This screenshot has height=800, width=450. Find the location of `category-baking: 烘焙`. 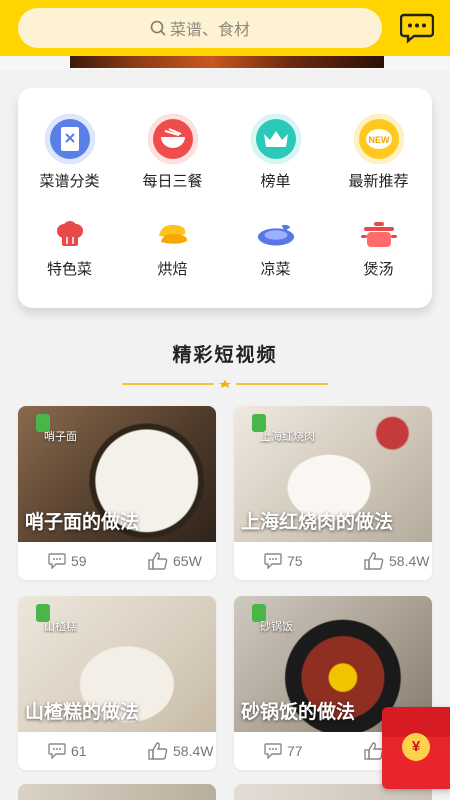

category-baking: 烘焙 is located at coordinates (172, 248).